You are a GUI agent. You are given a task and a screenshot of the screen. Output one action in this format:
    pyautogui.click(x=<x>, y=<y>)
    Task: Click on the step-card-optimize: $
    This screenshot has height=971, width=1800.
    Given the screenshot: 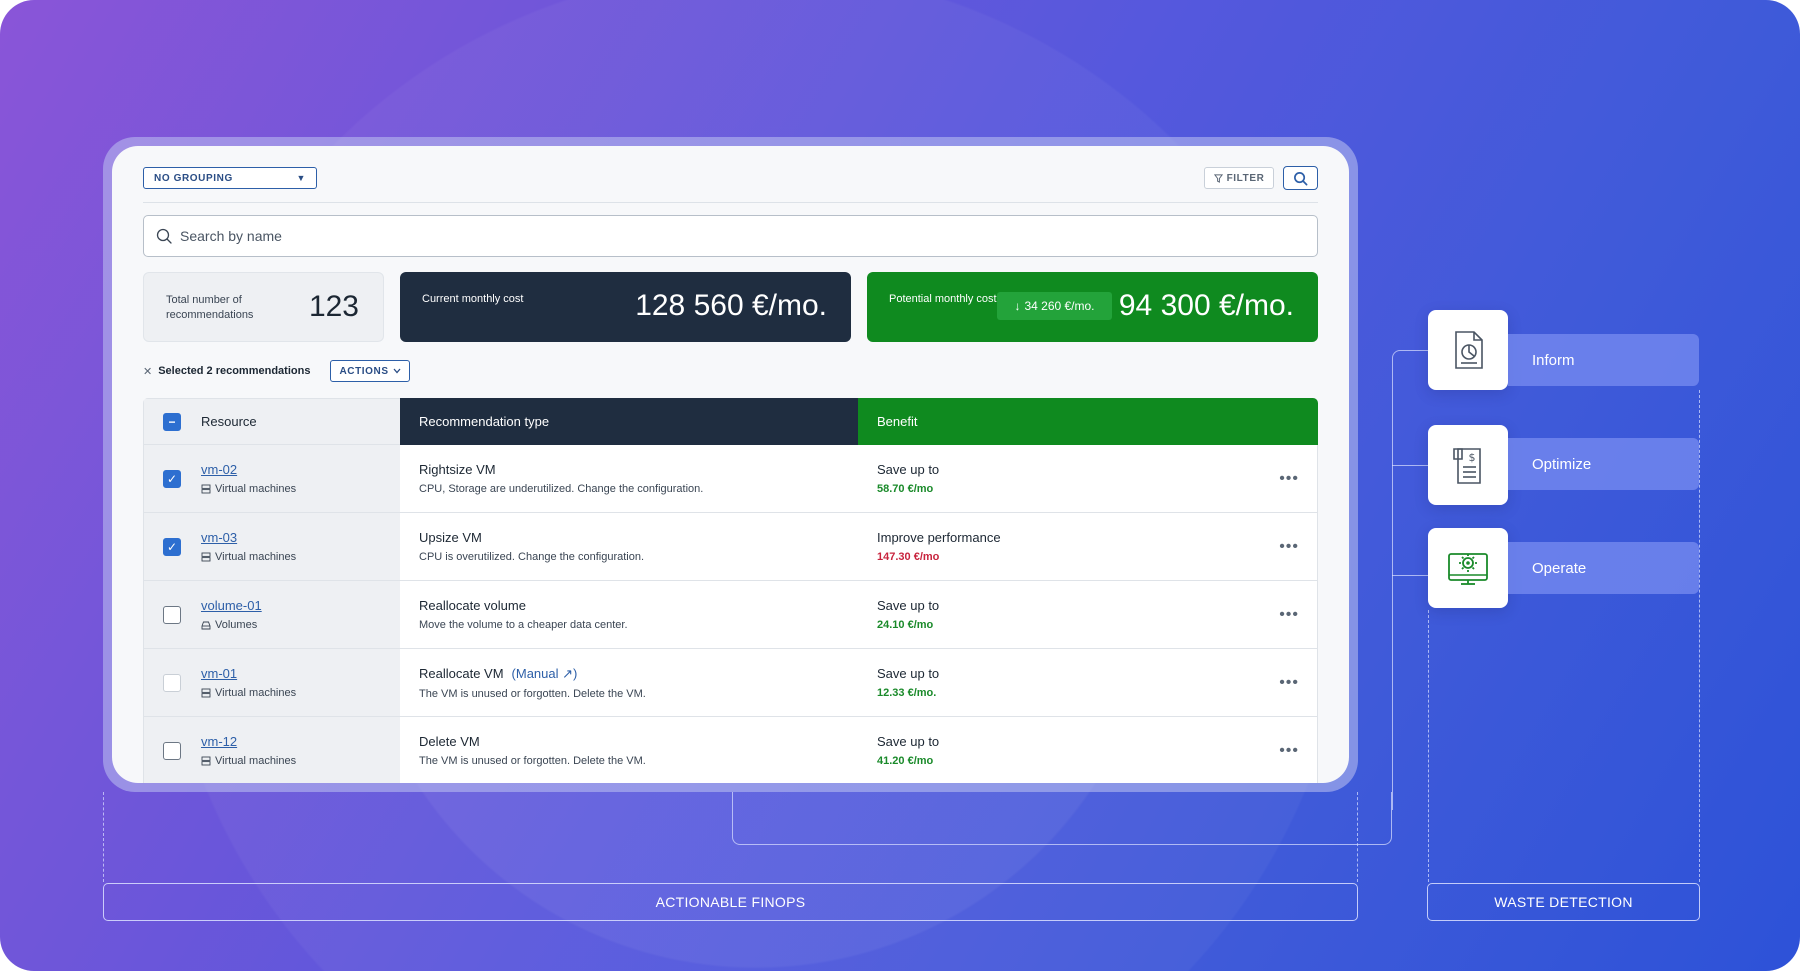 What is the action you would take?
    pyautogui.click(x=1468, y=465)
    